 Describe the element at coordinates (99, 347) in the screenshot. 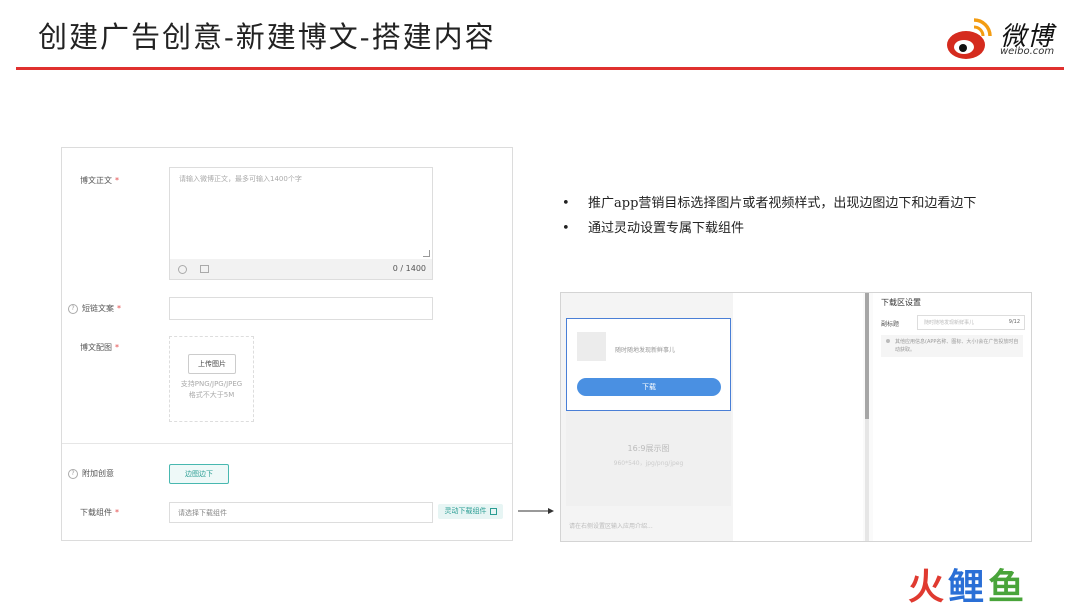

I see `image-label: 博文配图 *` at that location.